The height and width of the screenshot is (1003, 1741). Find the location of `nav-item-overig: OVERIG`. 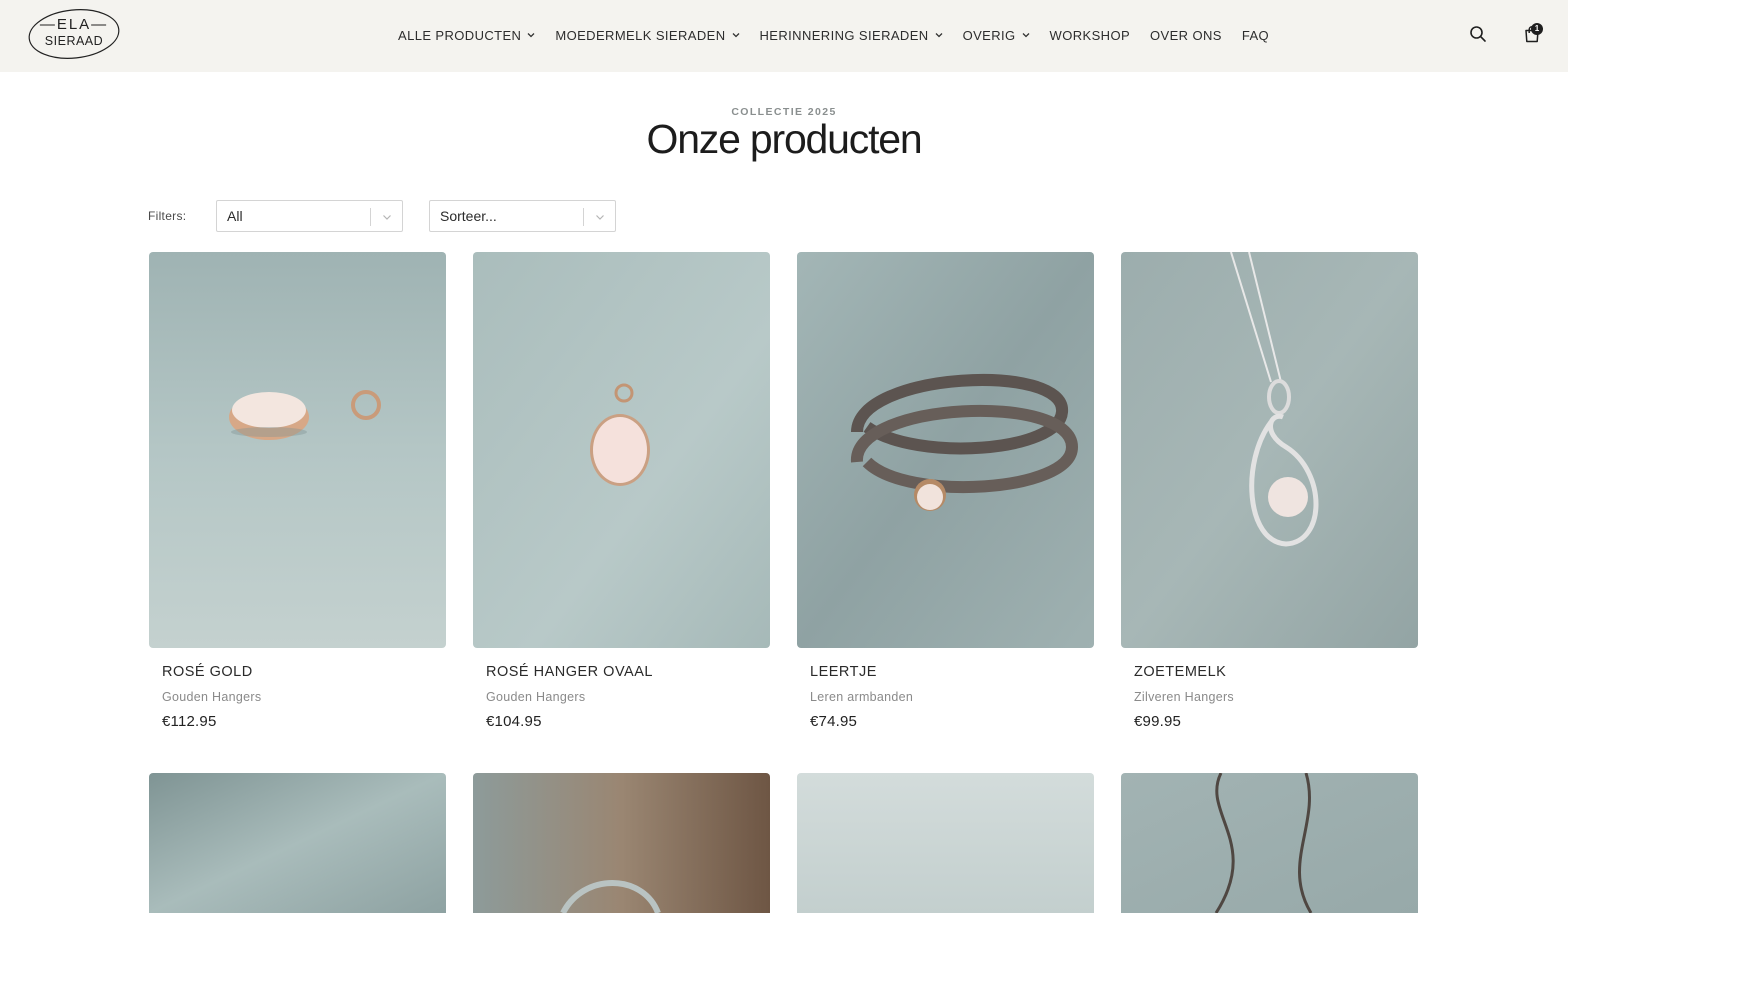

nav-item-overig: OVERIG is located at coordinates (996, 35).